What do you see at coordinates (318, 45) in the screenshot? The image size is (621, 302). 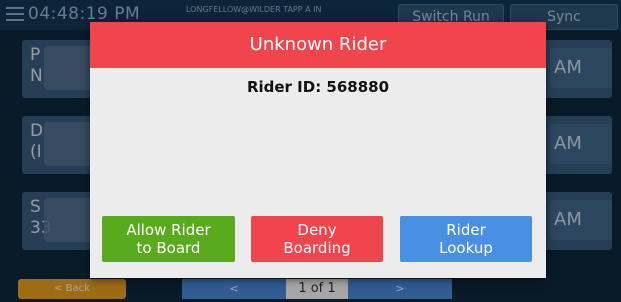 I see `dialog-title: Unknown Rider` at bounding box center [318, 45].